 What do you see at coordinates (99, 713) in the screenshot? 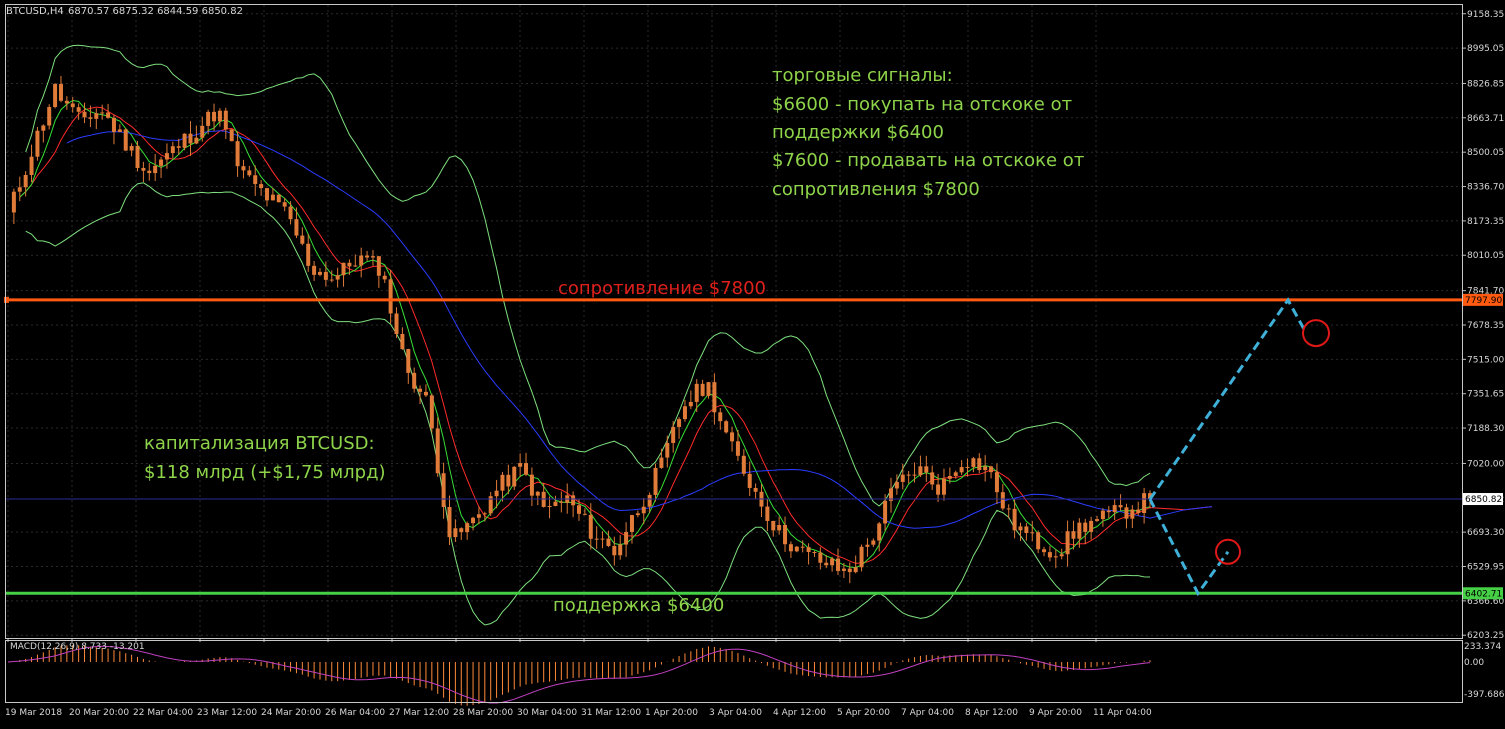
I see `time-tick-label: 20 Mar 20:00` at bounding box center [99, 713].